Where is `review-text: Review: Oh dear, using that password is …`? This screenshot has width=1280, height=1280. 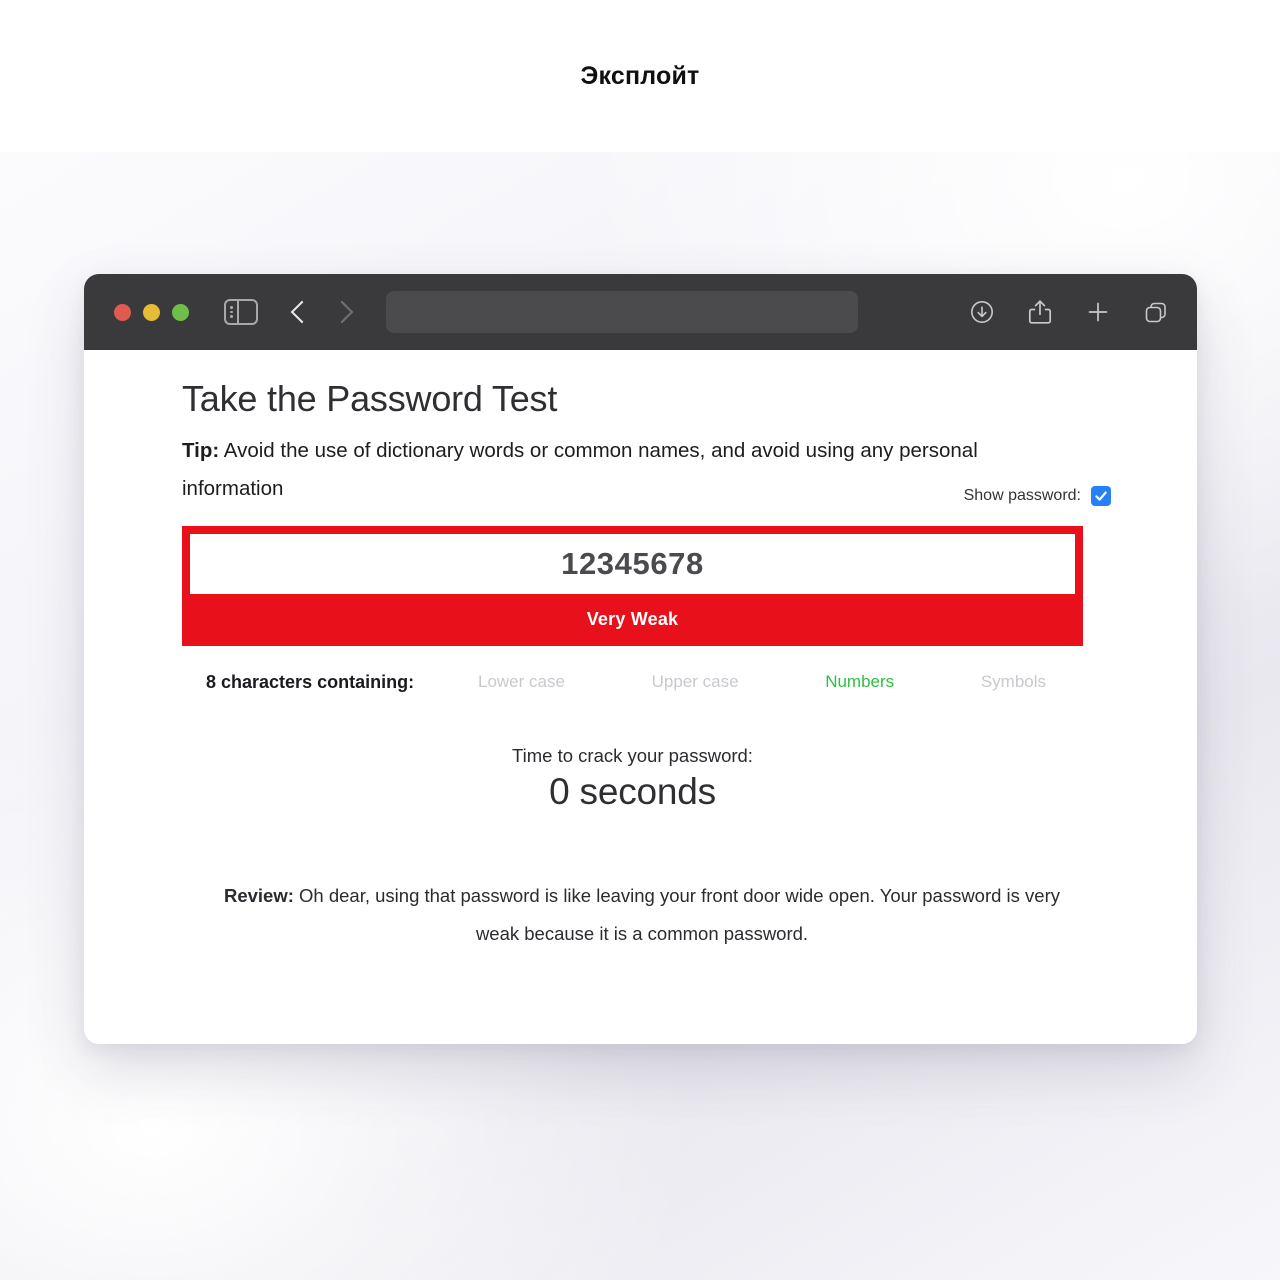 review-text: Review: Oh dear, using that password is … is located at coordinates (642, 915).